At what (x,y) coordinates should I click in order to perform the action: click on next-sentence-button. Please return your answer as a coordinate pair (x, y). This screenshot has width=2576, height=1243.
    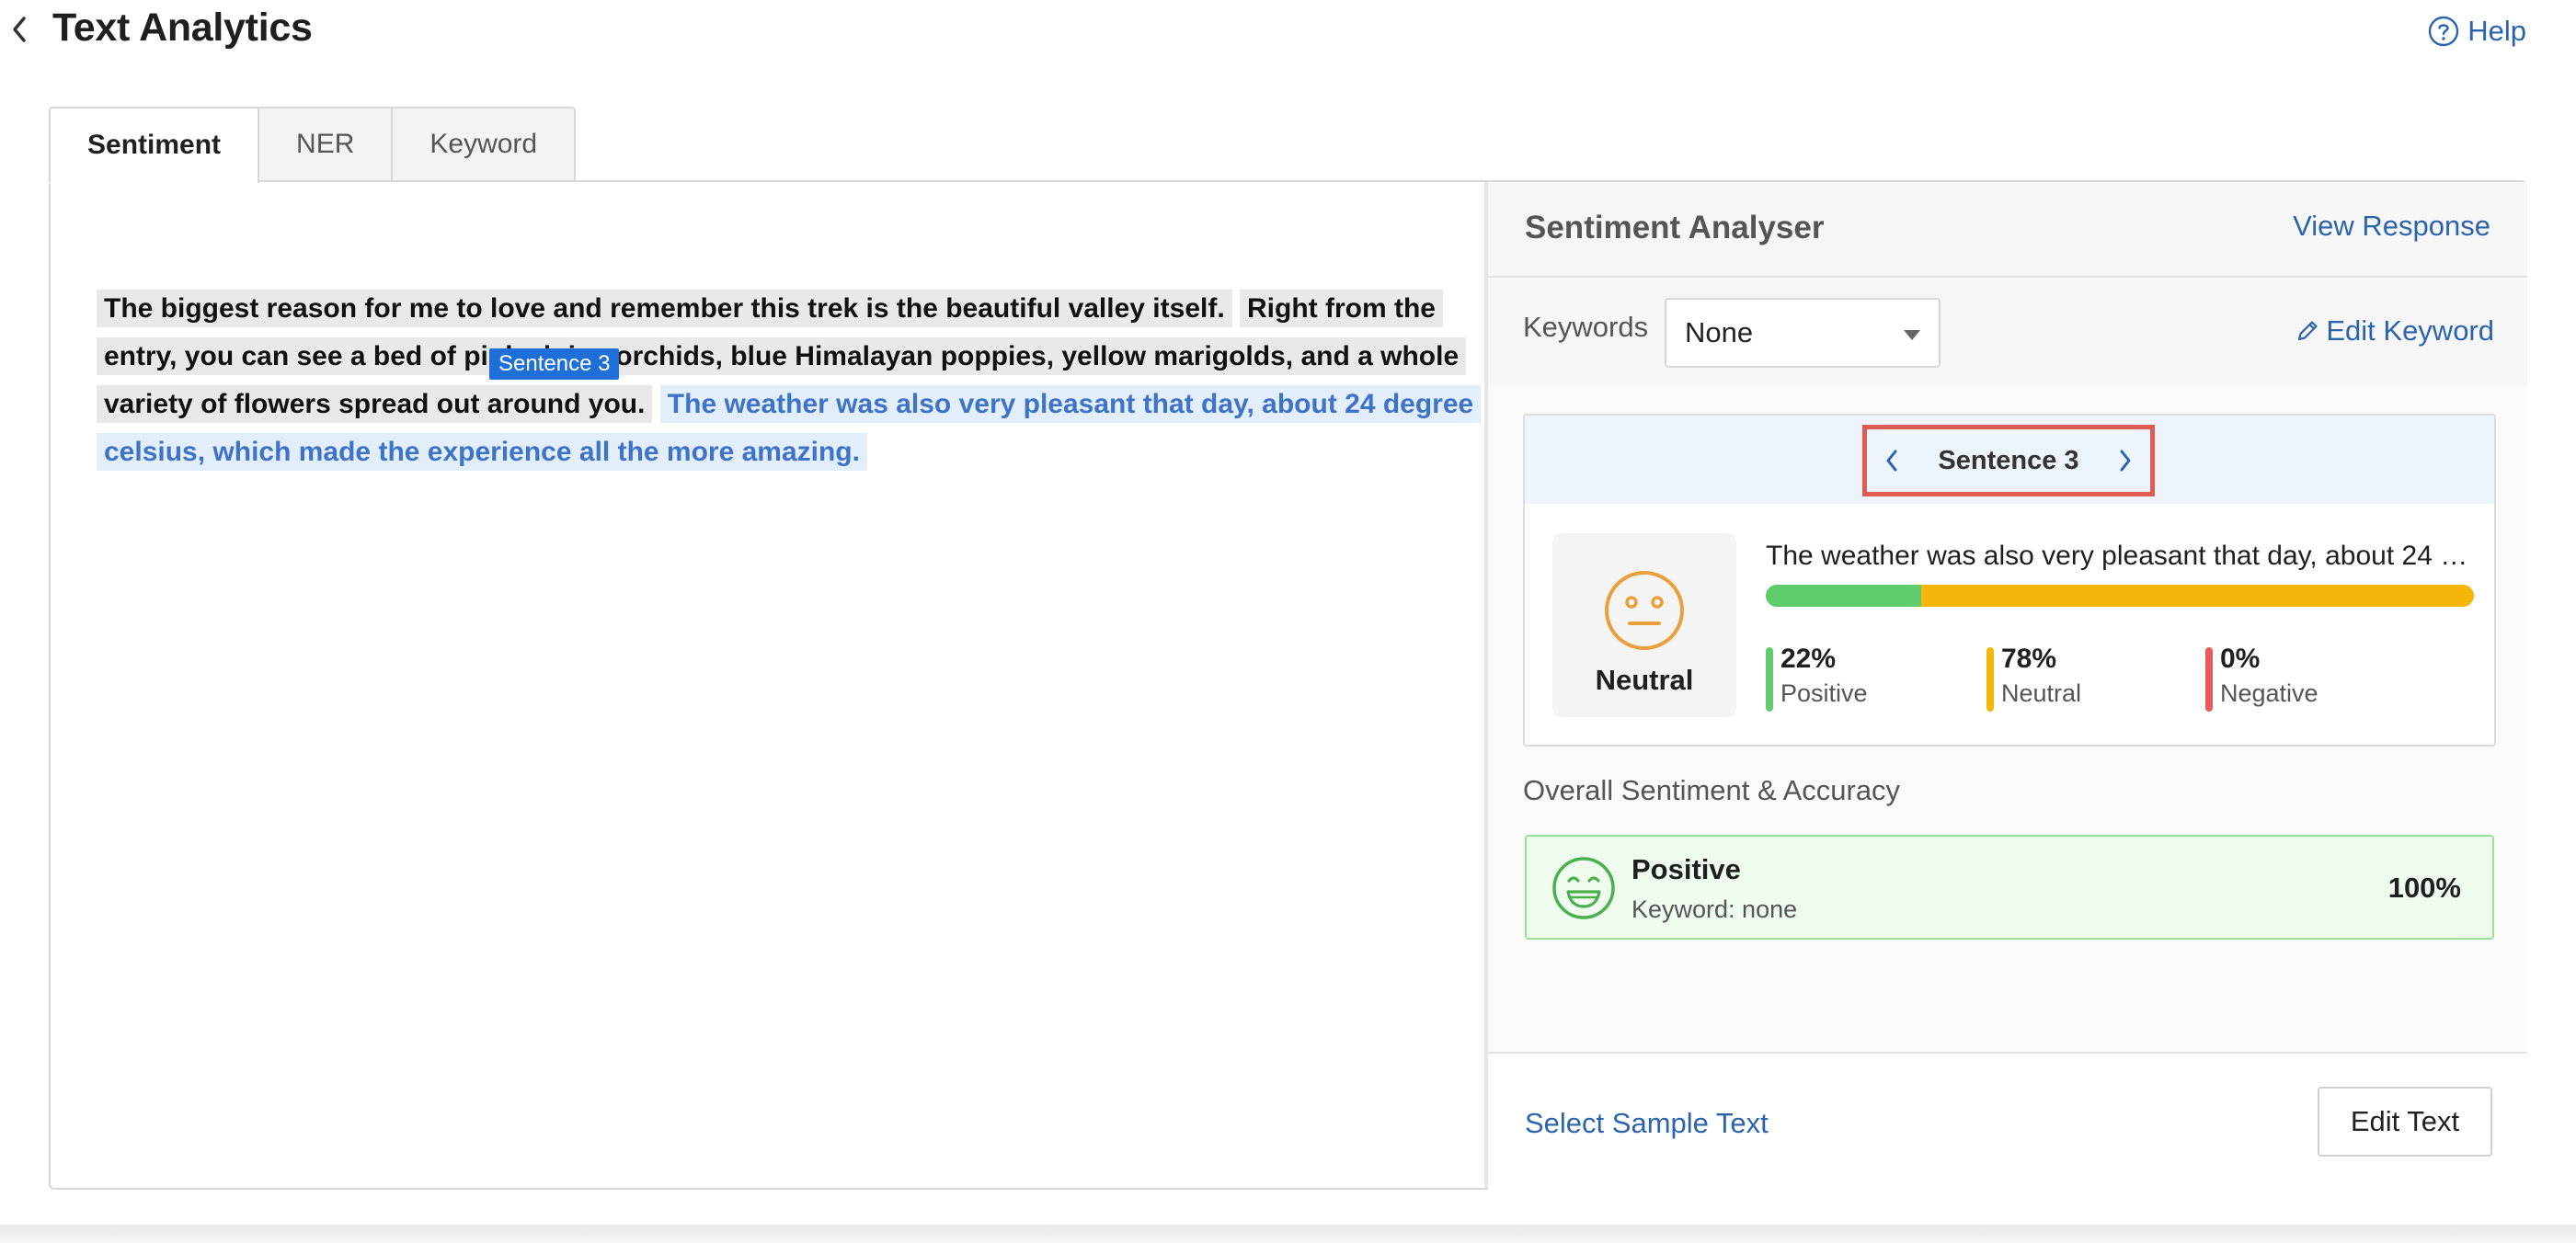
    Looking at the image, I should click on (2125, 460).